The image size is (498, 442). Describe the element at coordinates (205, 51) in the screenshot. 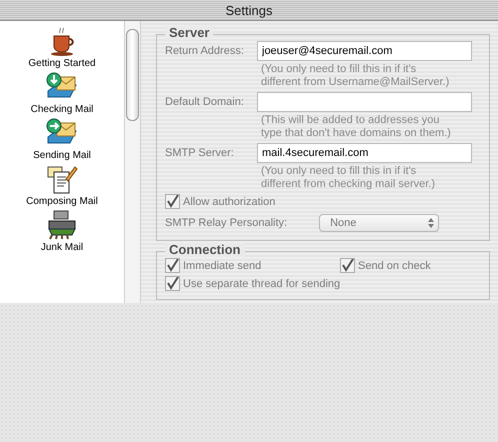

I see `field-label: Return Address:` at that location.